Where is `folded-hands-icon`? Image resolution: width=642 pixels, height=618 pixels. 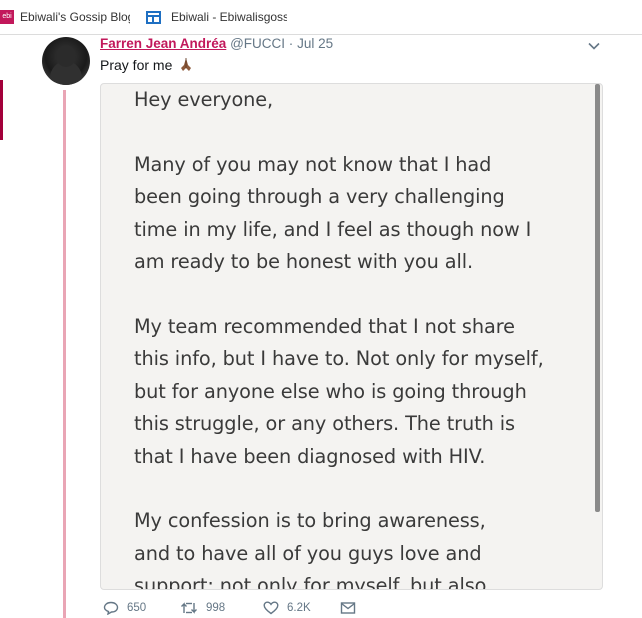 folded-hands-icon is located at coordinates (186, 64).